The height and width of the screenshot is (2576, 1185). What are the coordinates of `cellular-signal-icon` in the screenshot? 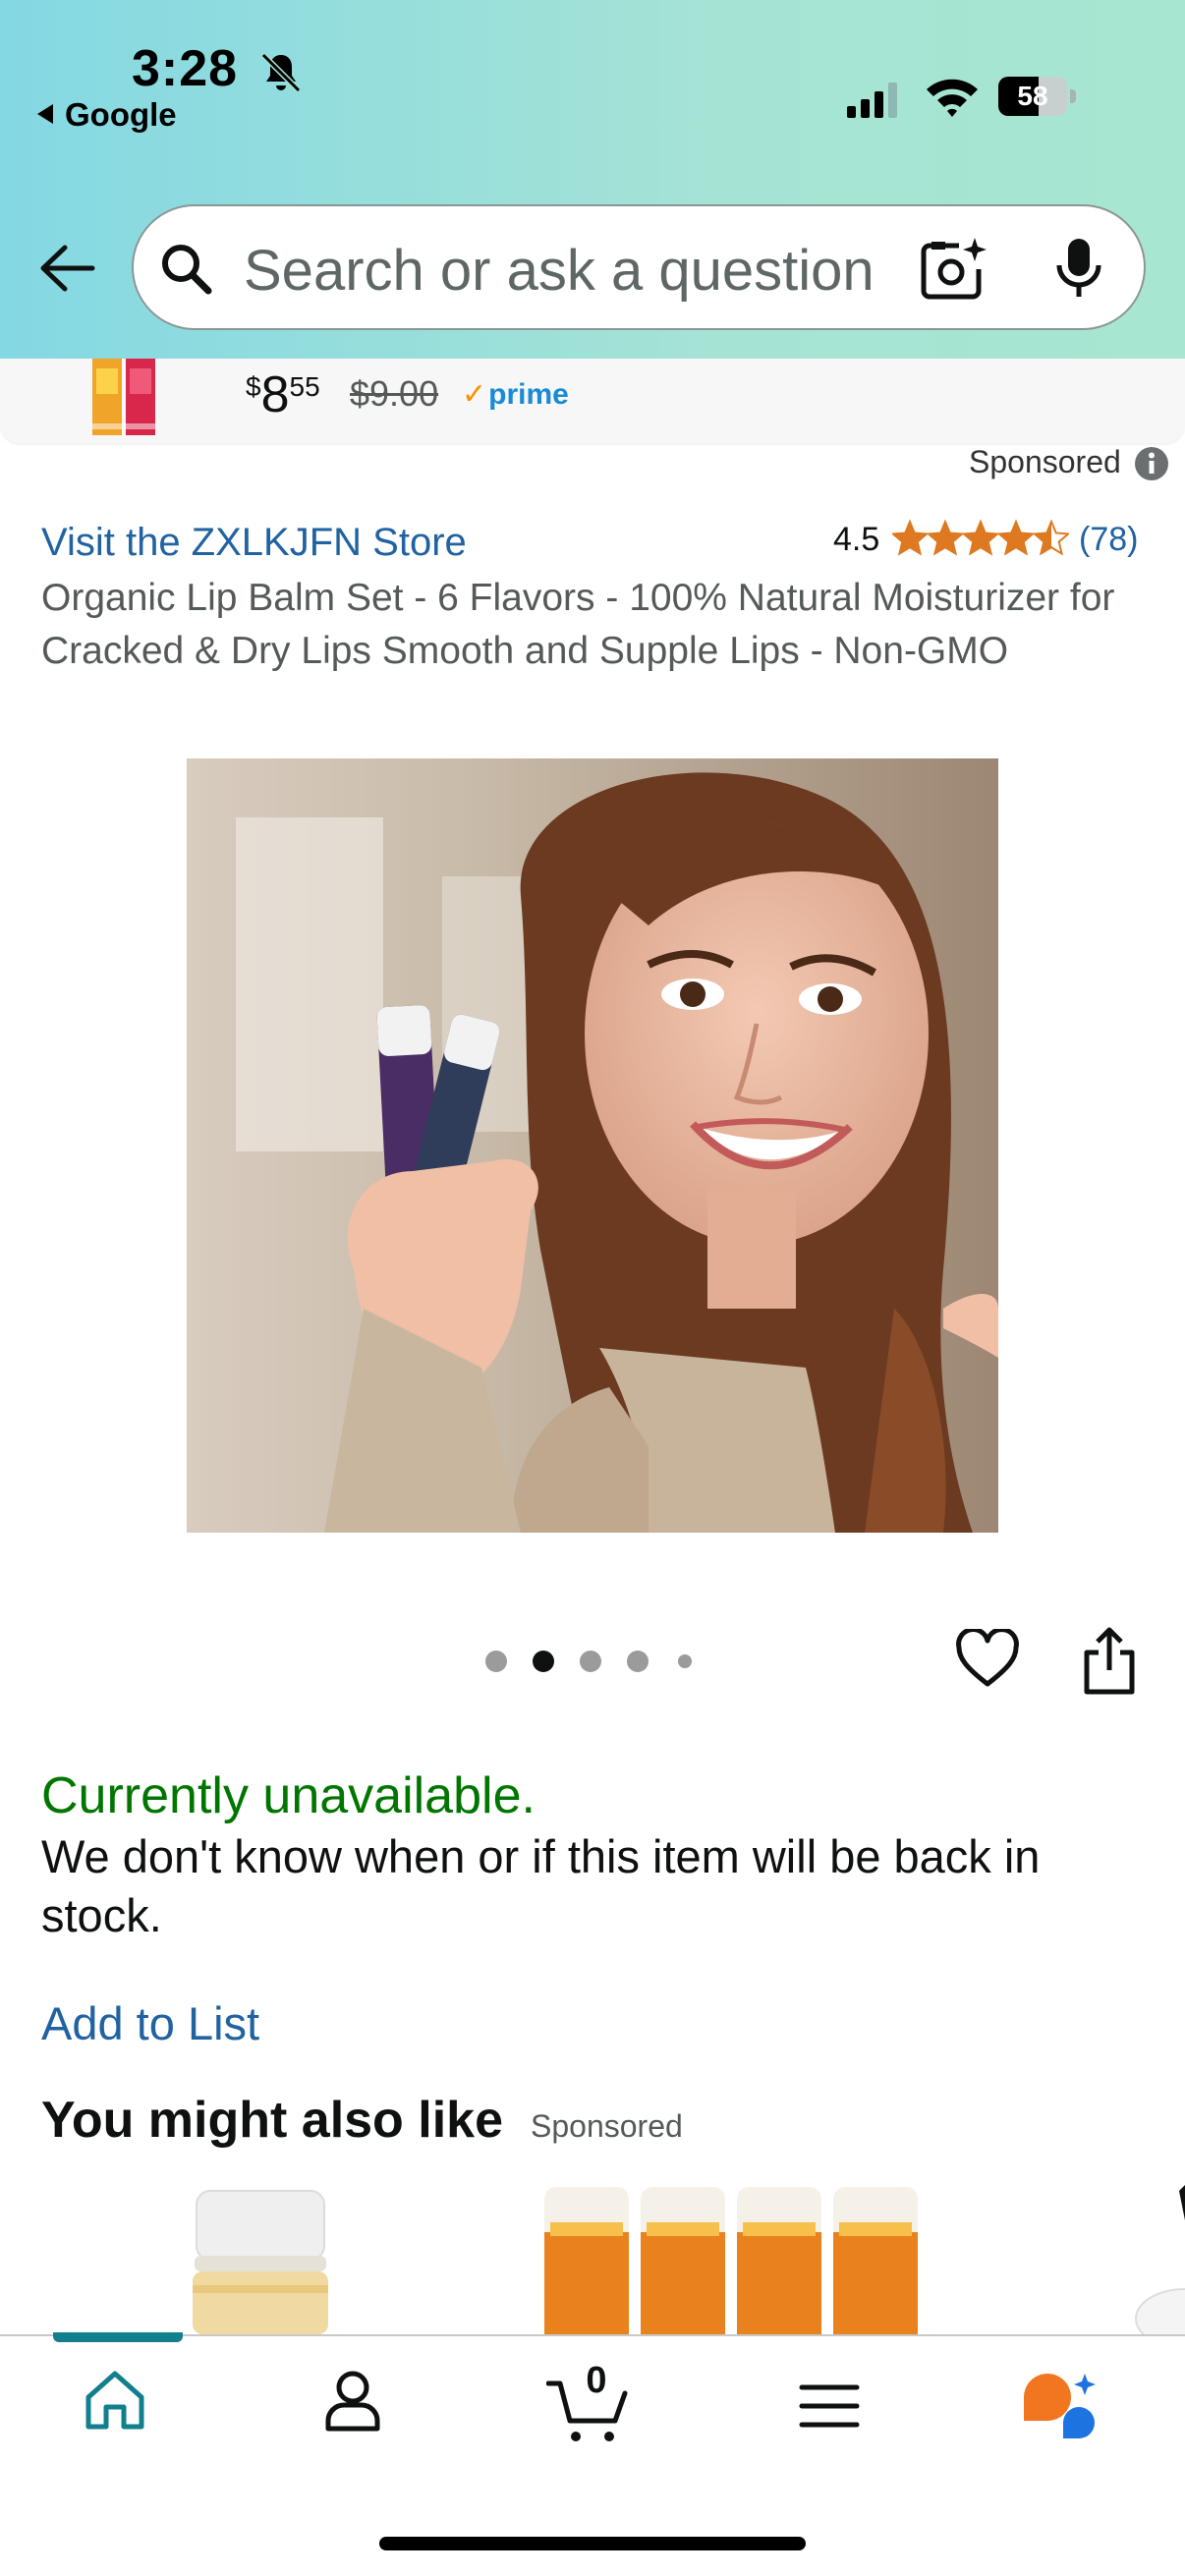 It's located at (872, 100).